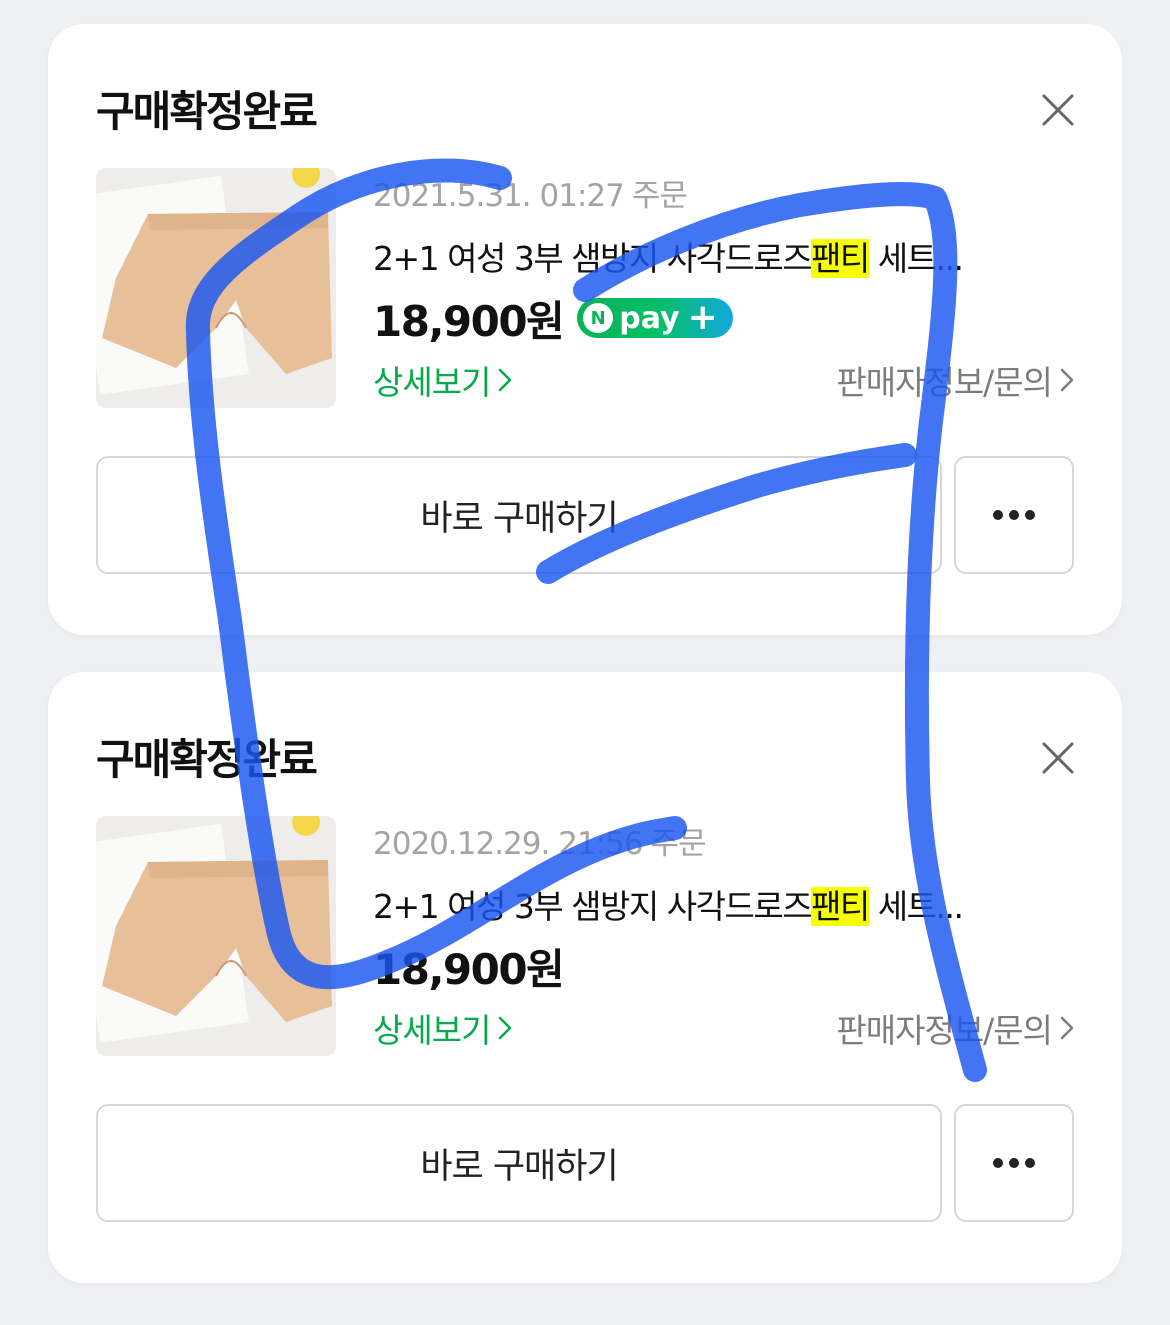 This screenshot has height=1325, width=1170. What do you see at coordinates (649, 318) in the screenshot?
I see `npay-label: pay` at bounding box center [649, 318].